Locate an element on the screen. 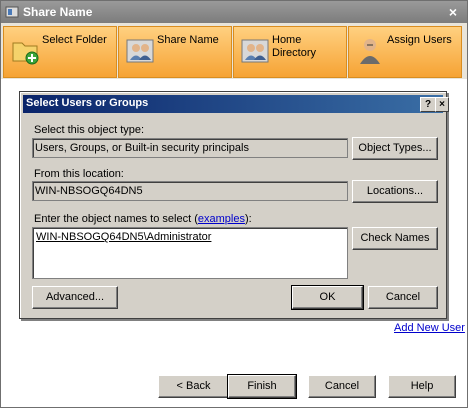  dialog-titlebar: Select Users or Groups ? × is located at coordinates (236, 104).